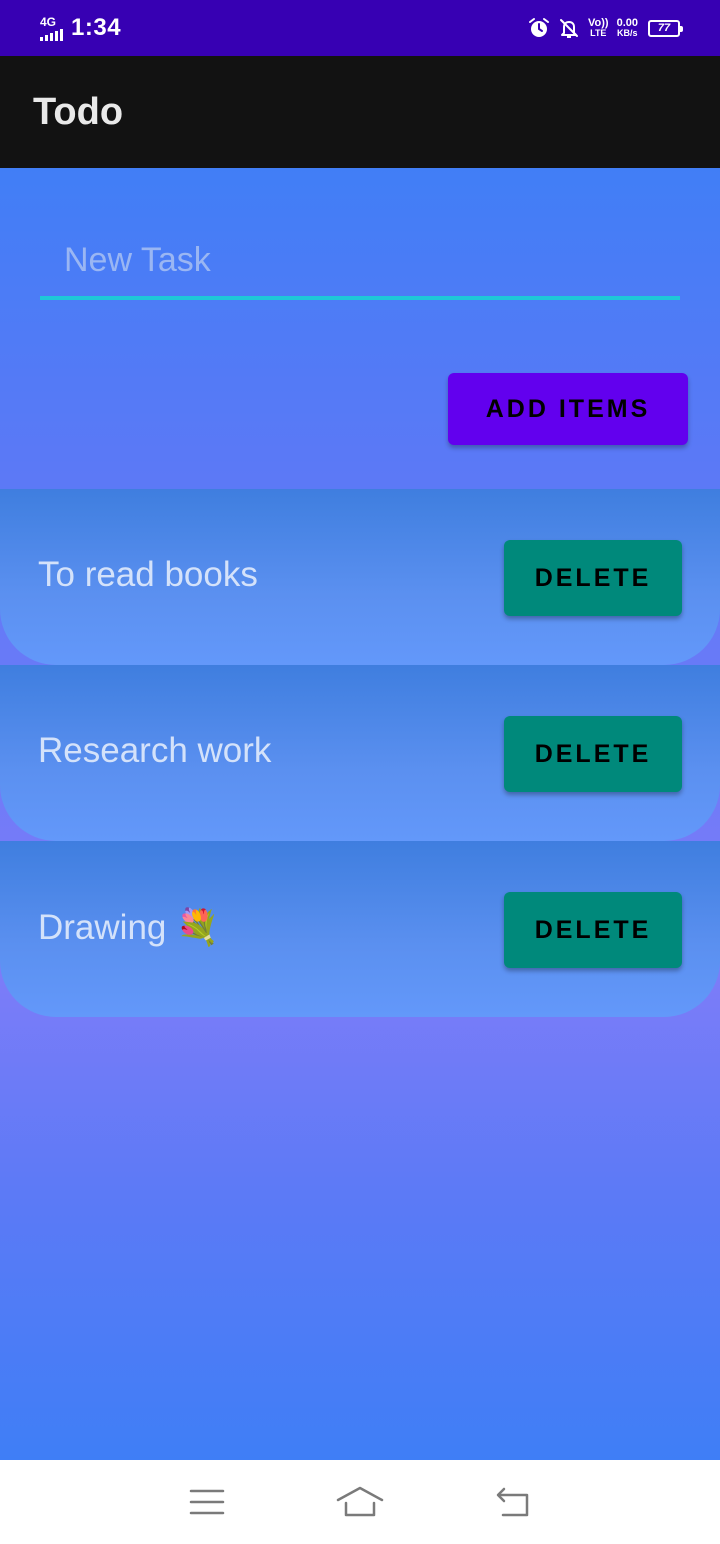 The height and width of the screenshot is (1544, 720). I want to click on network-speed: 0.00 KB/s, so click(627, 27).